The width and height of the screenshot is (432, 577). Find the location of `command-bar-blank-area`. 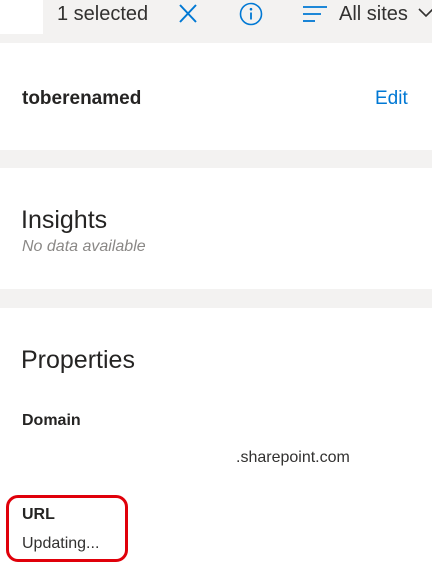

command-bar-blank-area is located at coordinates (21, 17).